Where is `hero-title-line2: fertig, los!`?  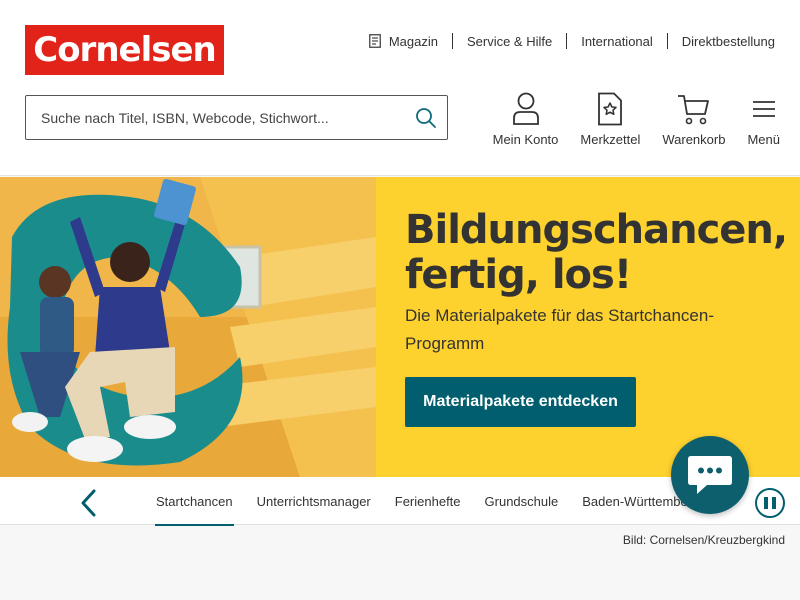 hero-title-line2: fertig, los! is located at coordinates (518, 275).